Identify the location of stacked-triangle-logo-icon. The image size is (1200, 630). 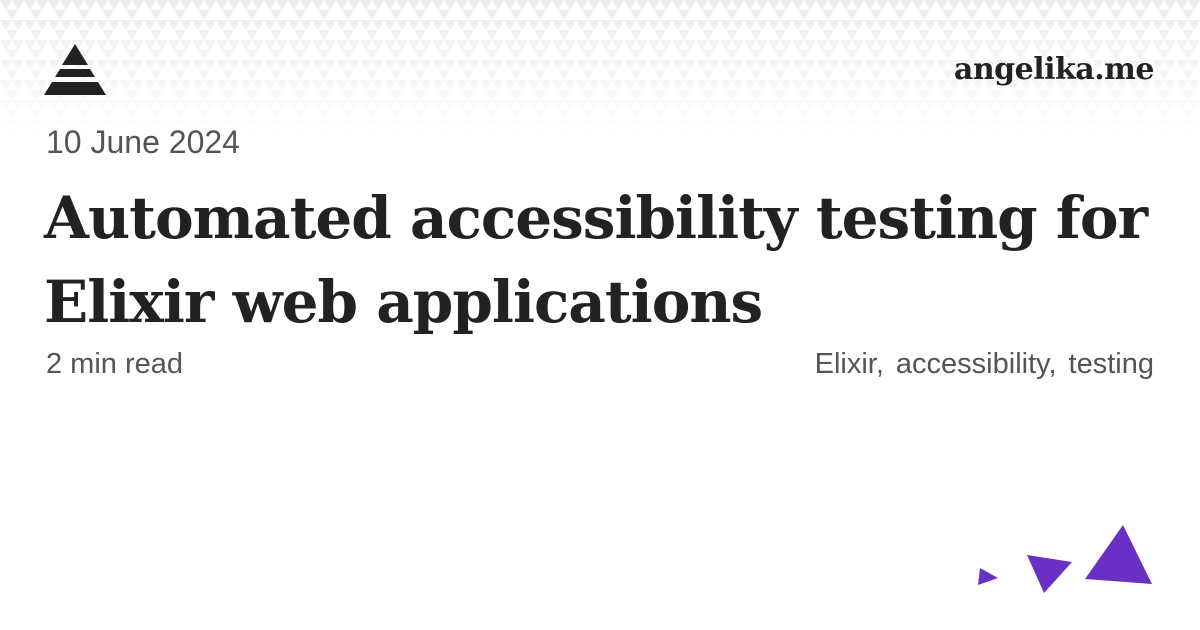
(75, 71).